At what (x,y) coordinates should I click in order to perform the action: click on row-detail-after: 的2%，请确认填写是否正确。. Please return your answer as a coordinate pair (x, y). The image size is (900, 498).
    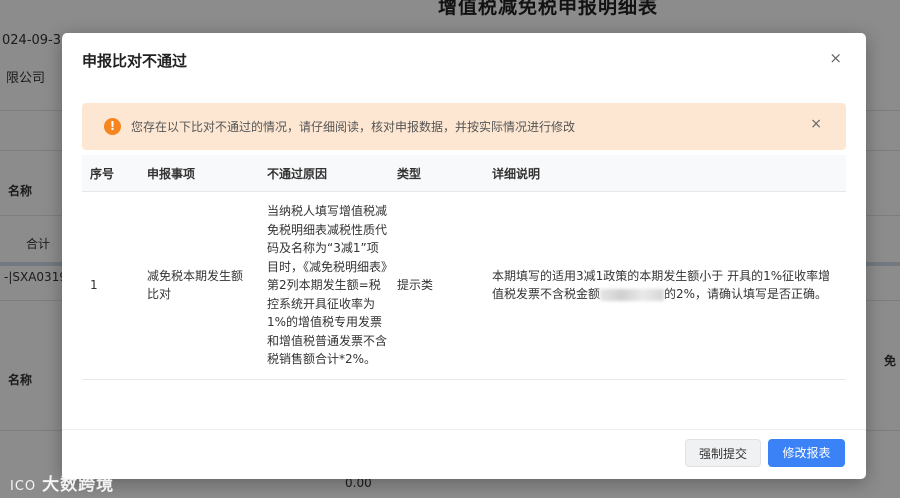
    Looking at the image, I should click on (746, 294).